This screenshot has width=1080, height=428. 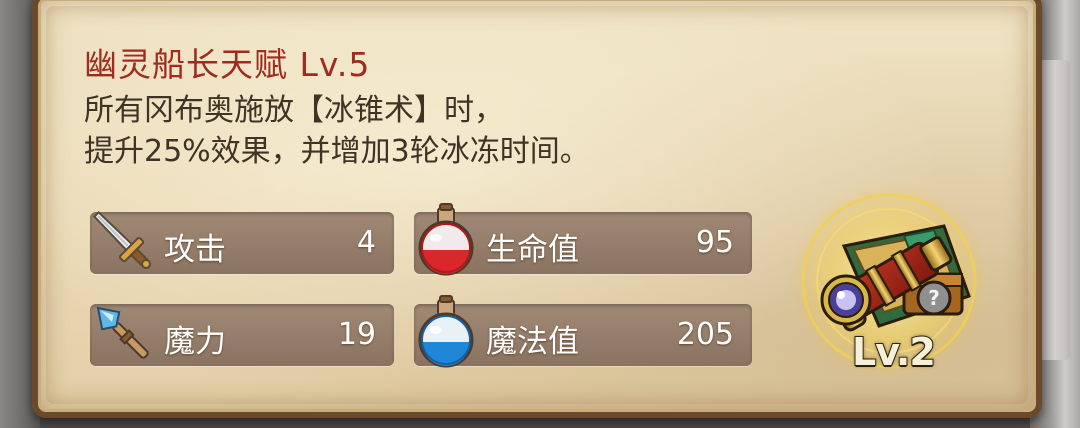 I want to click on stat-value: 4, so click(x=366, y=242).